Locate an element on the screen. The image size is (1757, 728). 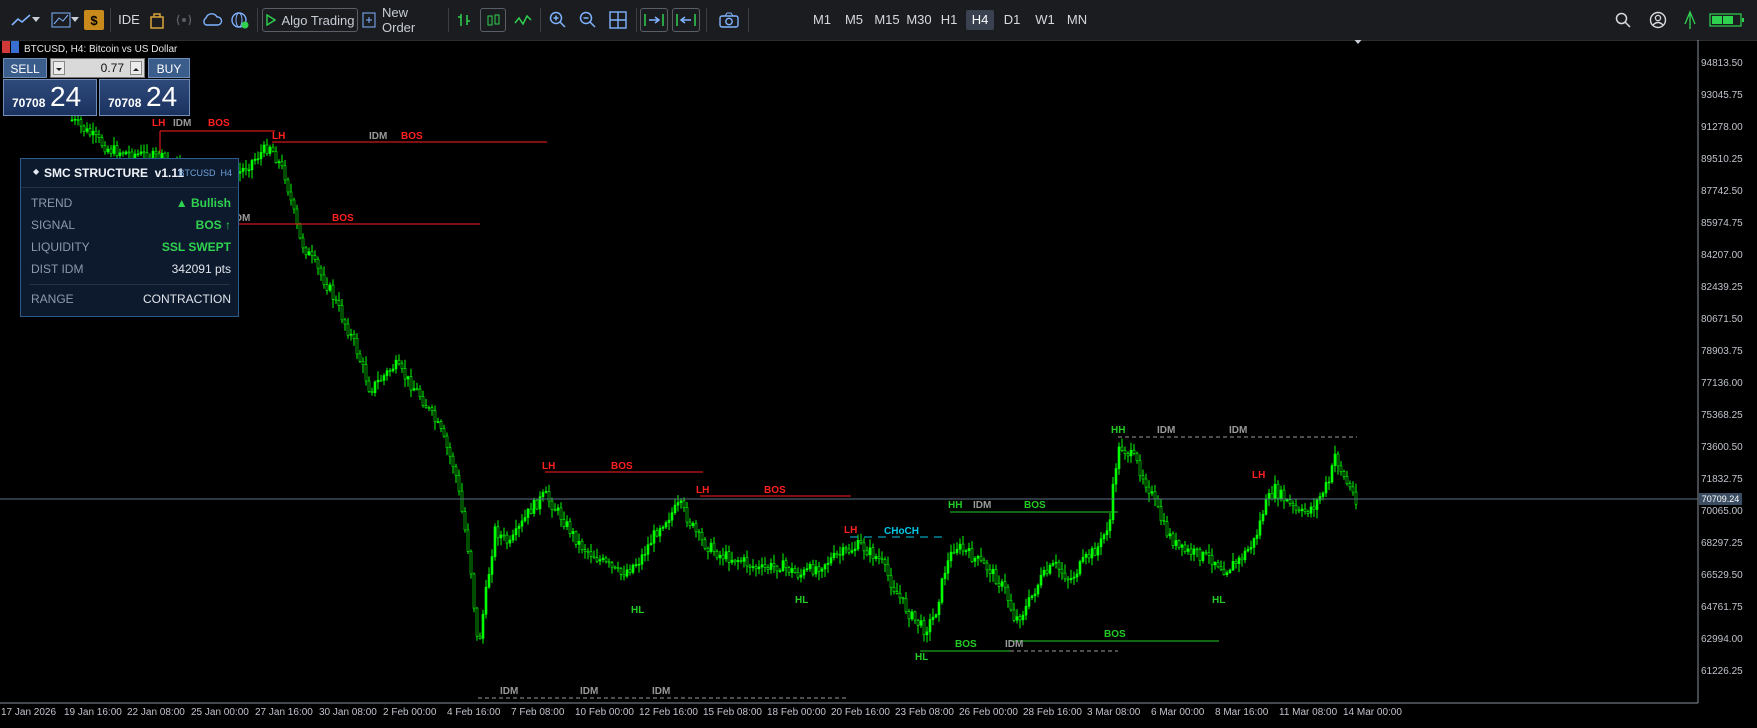
dollar-button: $ is located at coordinates (94, 20).